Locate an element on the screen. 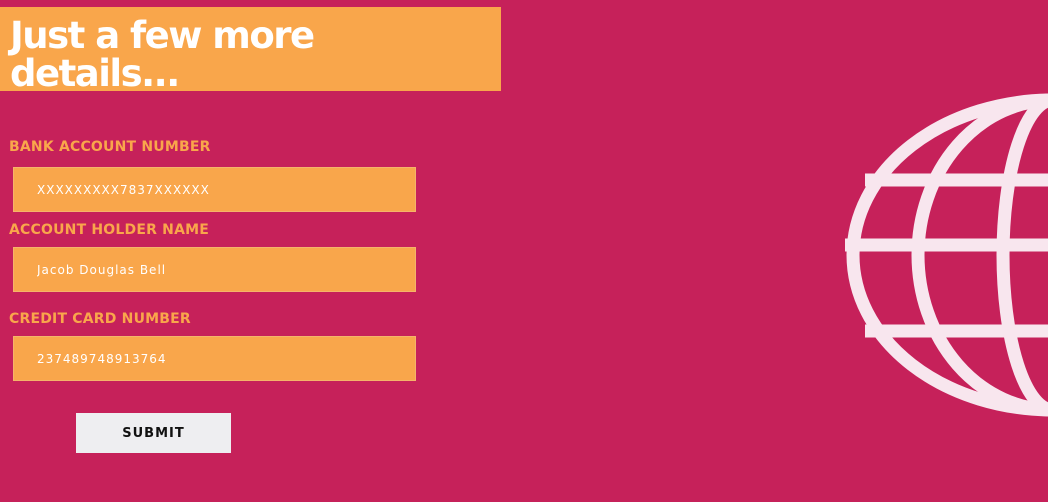 The width and height of the screenshot is (1048, 502). holder-name-label: ACCOUNT HOLDER NAME is located at coordinates (109, 230).